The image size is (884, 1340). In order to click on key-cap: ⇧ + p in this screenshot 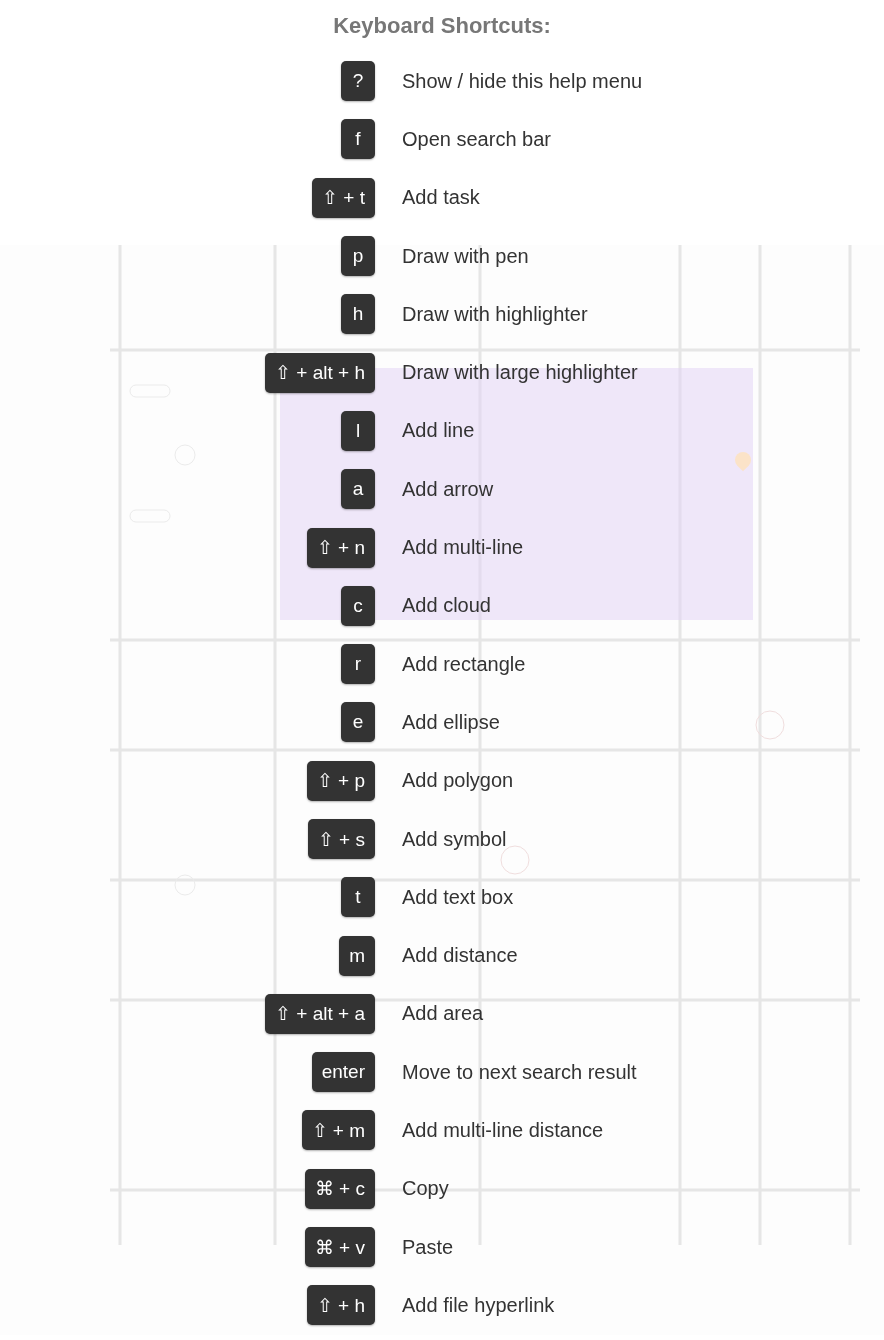, I will do `click(340, 780)`.